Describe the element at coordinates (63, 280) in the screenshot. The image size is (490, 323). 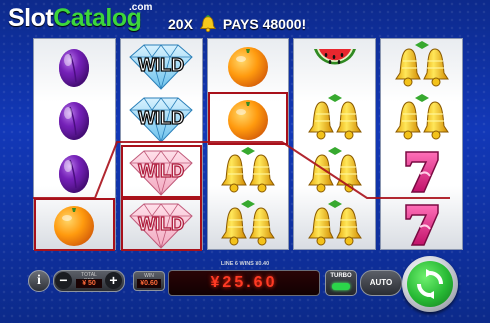
I see `bet-minus-button: −` at that location.